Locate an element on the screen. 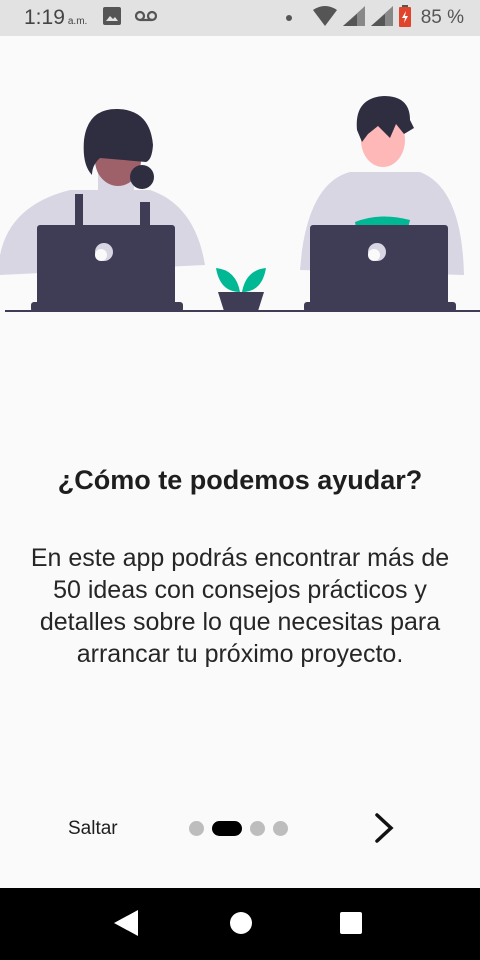 This screenshot has height=960, width=480. recents-square-icon is located at coordinates (351, 925).